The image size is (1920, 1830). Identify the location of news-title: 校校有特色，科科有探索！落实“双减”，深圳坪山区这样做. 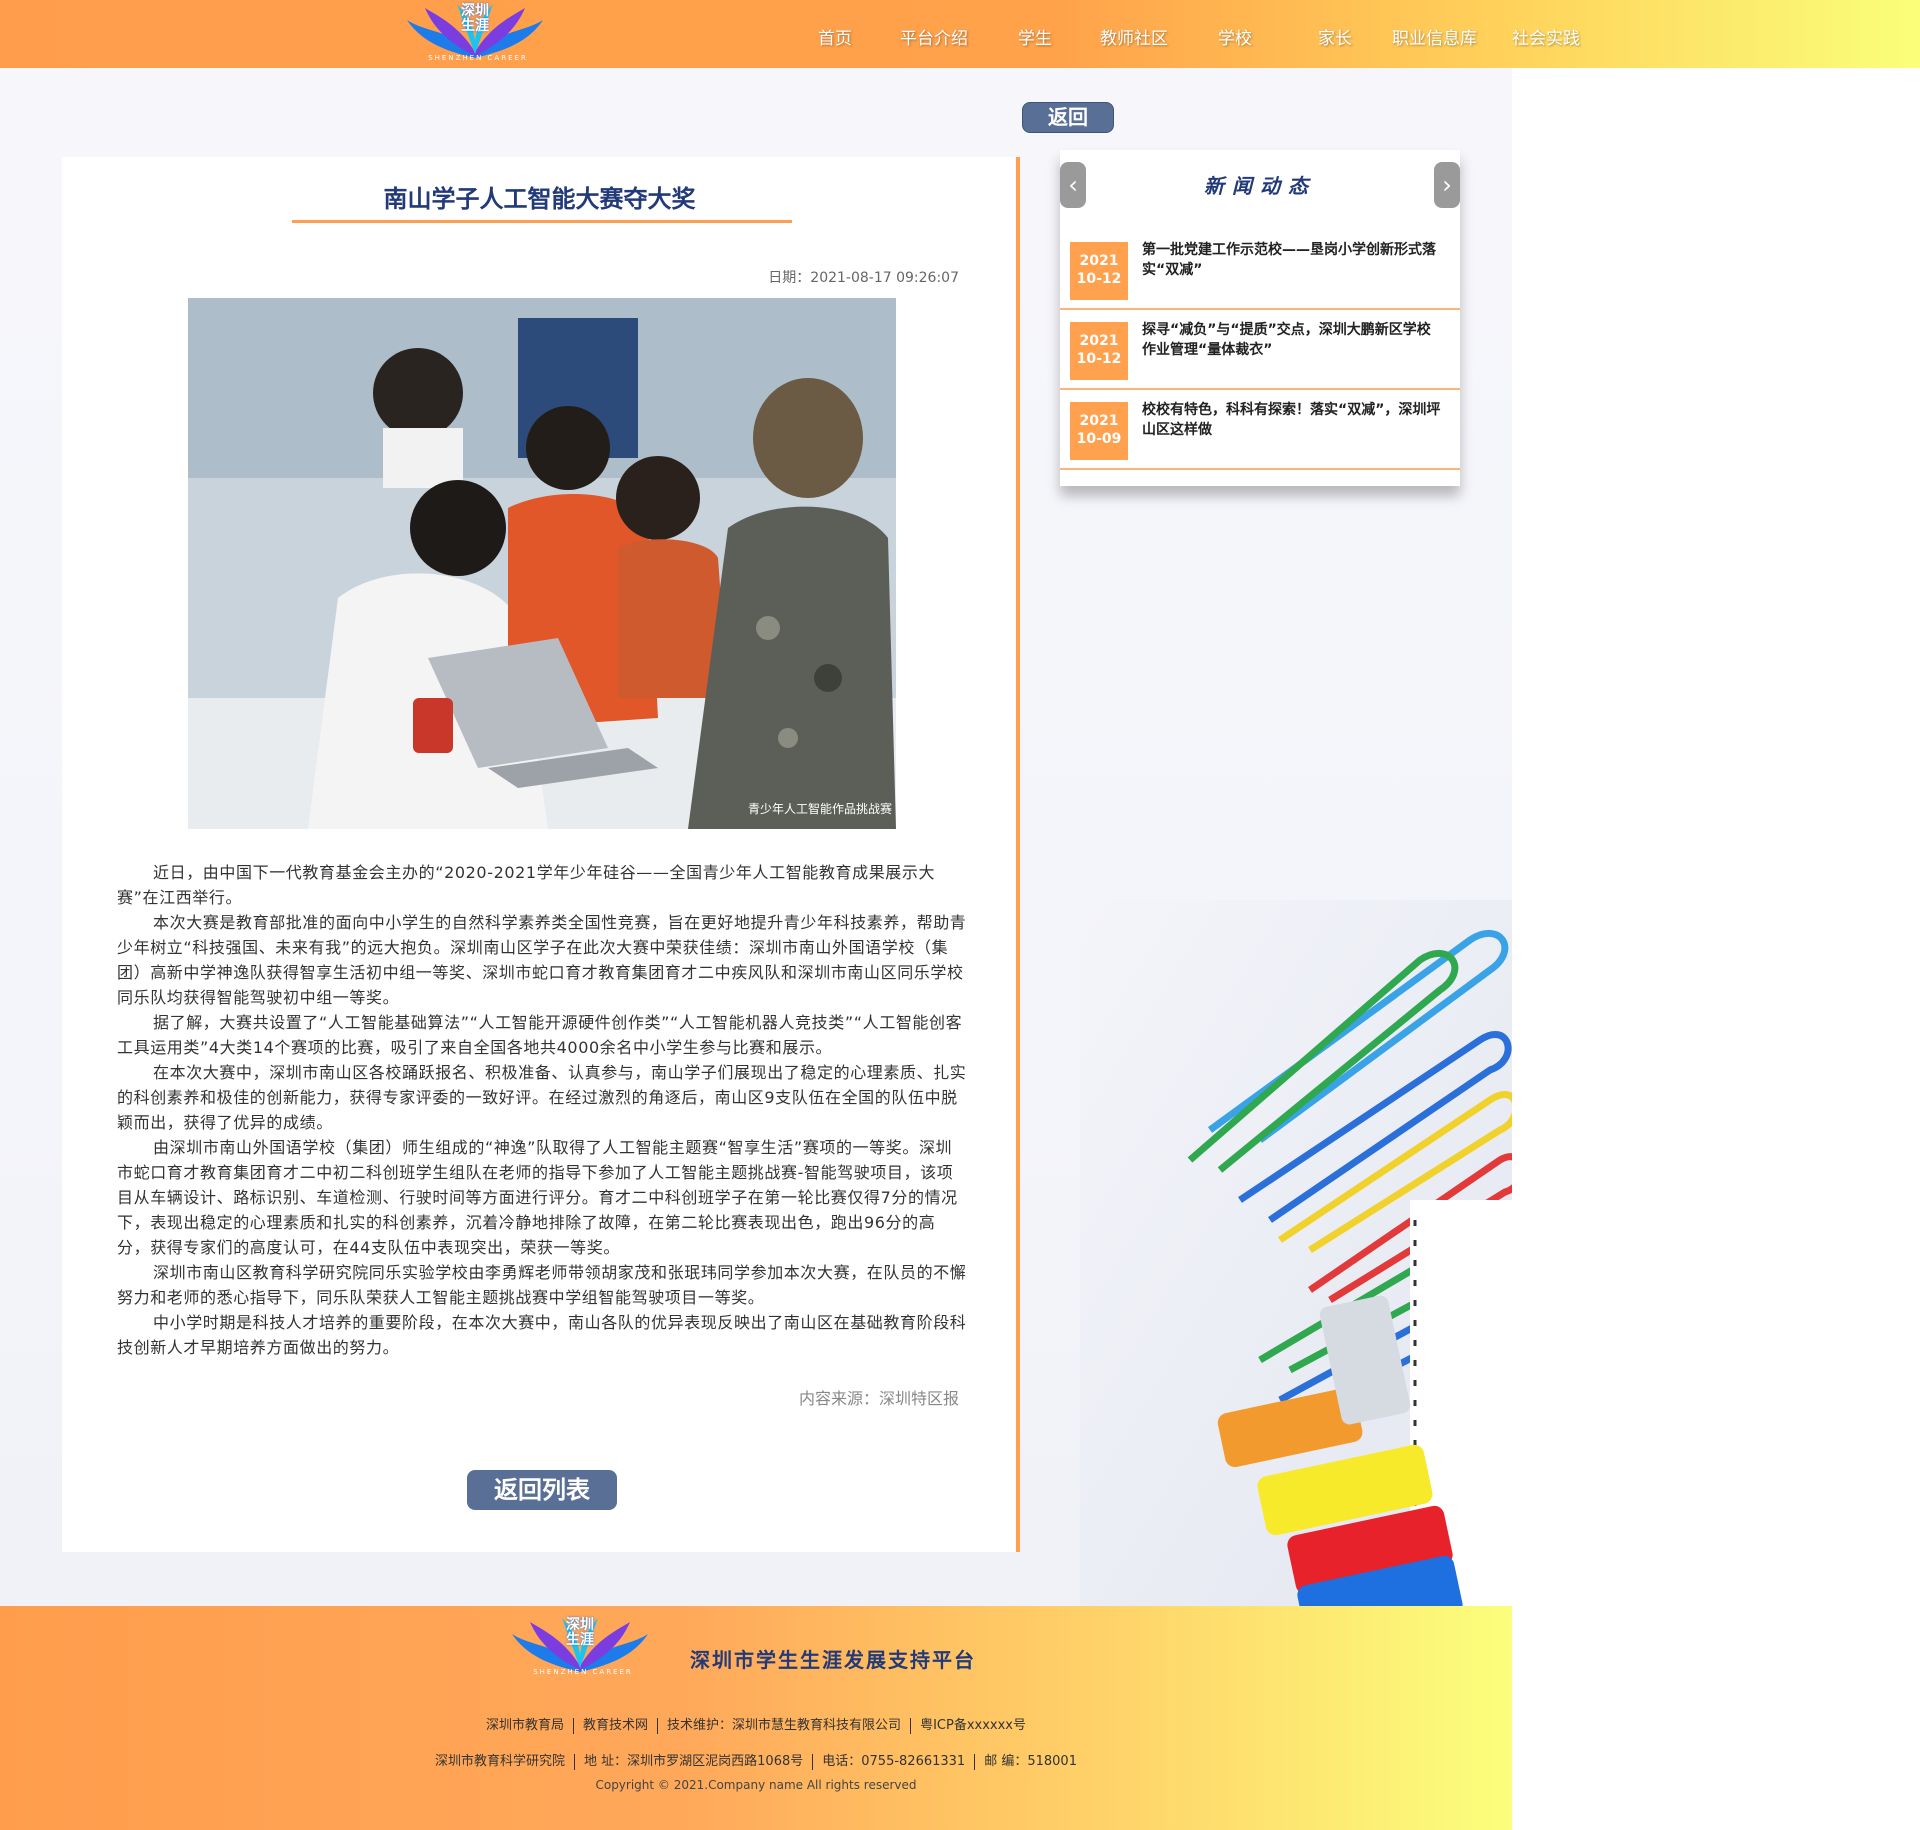
(1291, 420).